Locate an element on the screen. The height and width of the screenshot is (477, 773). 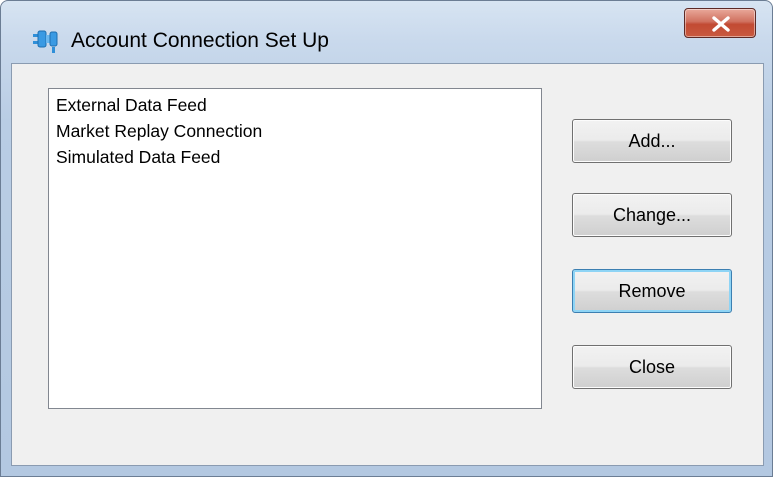
plug-connection-icon is located at coordinates (45, 41).